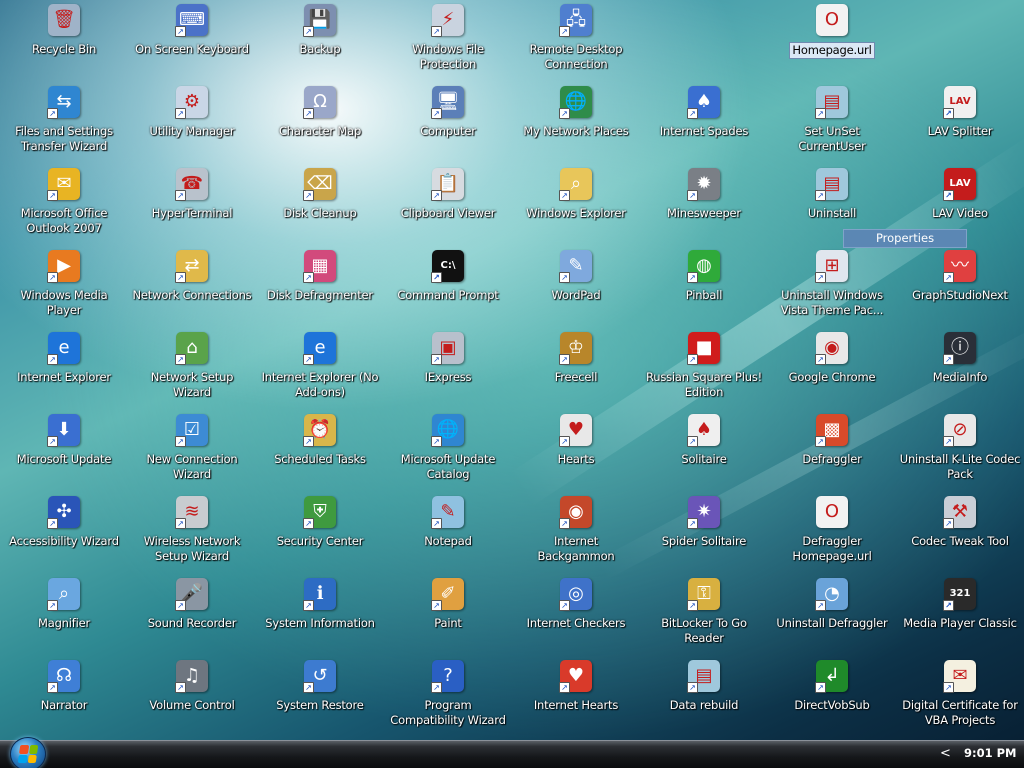 The height and width of the screenshot is (768, 1024). Describe the element at coordinates (192, 698) in the screenshot. I see `desktop-icon-volume-control: ♫ ↗ Volume Control` at that location.